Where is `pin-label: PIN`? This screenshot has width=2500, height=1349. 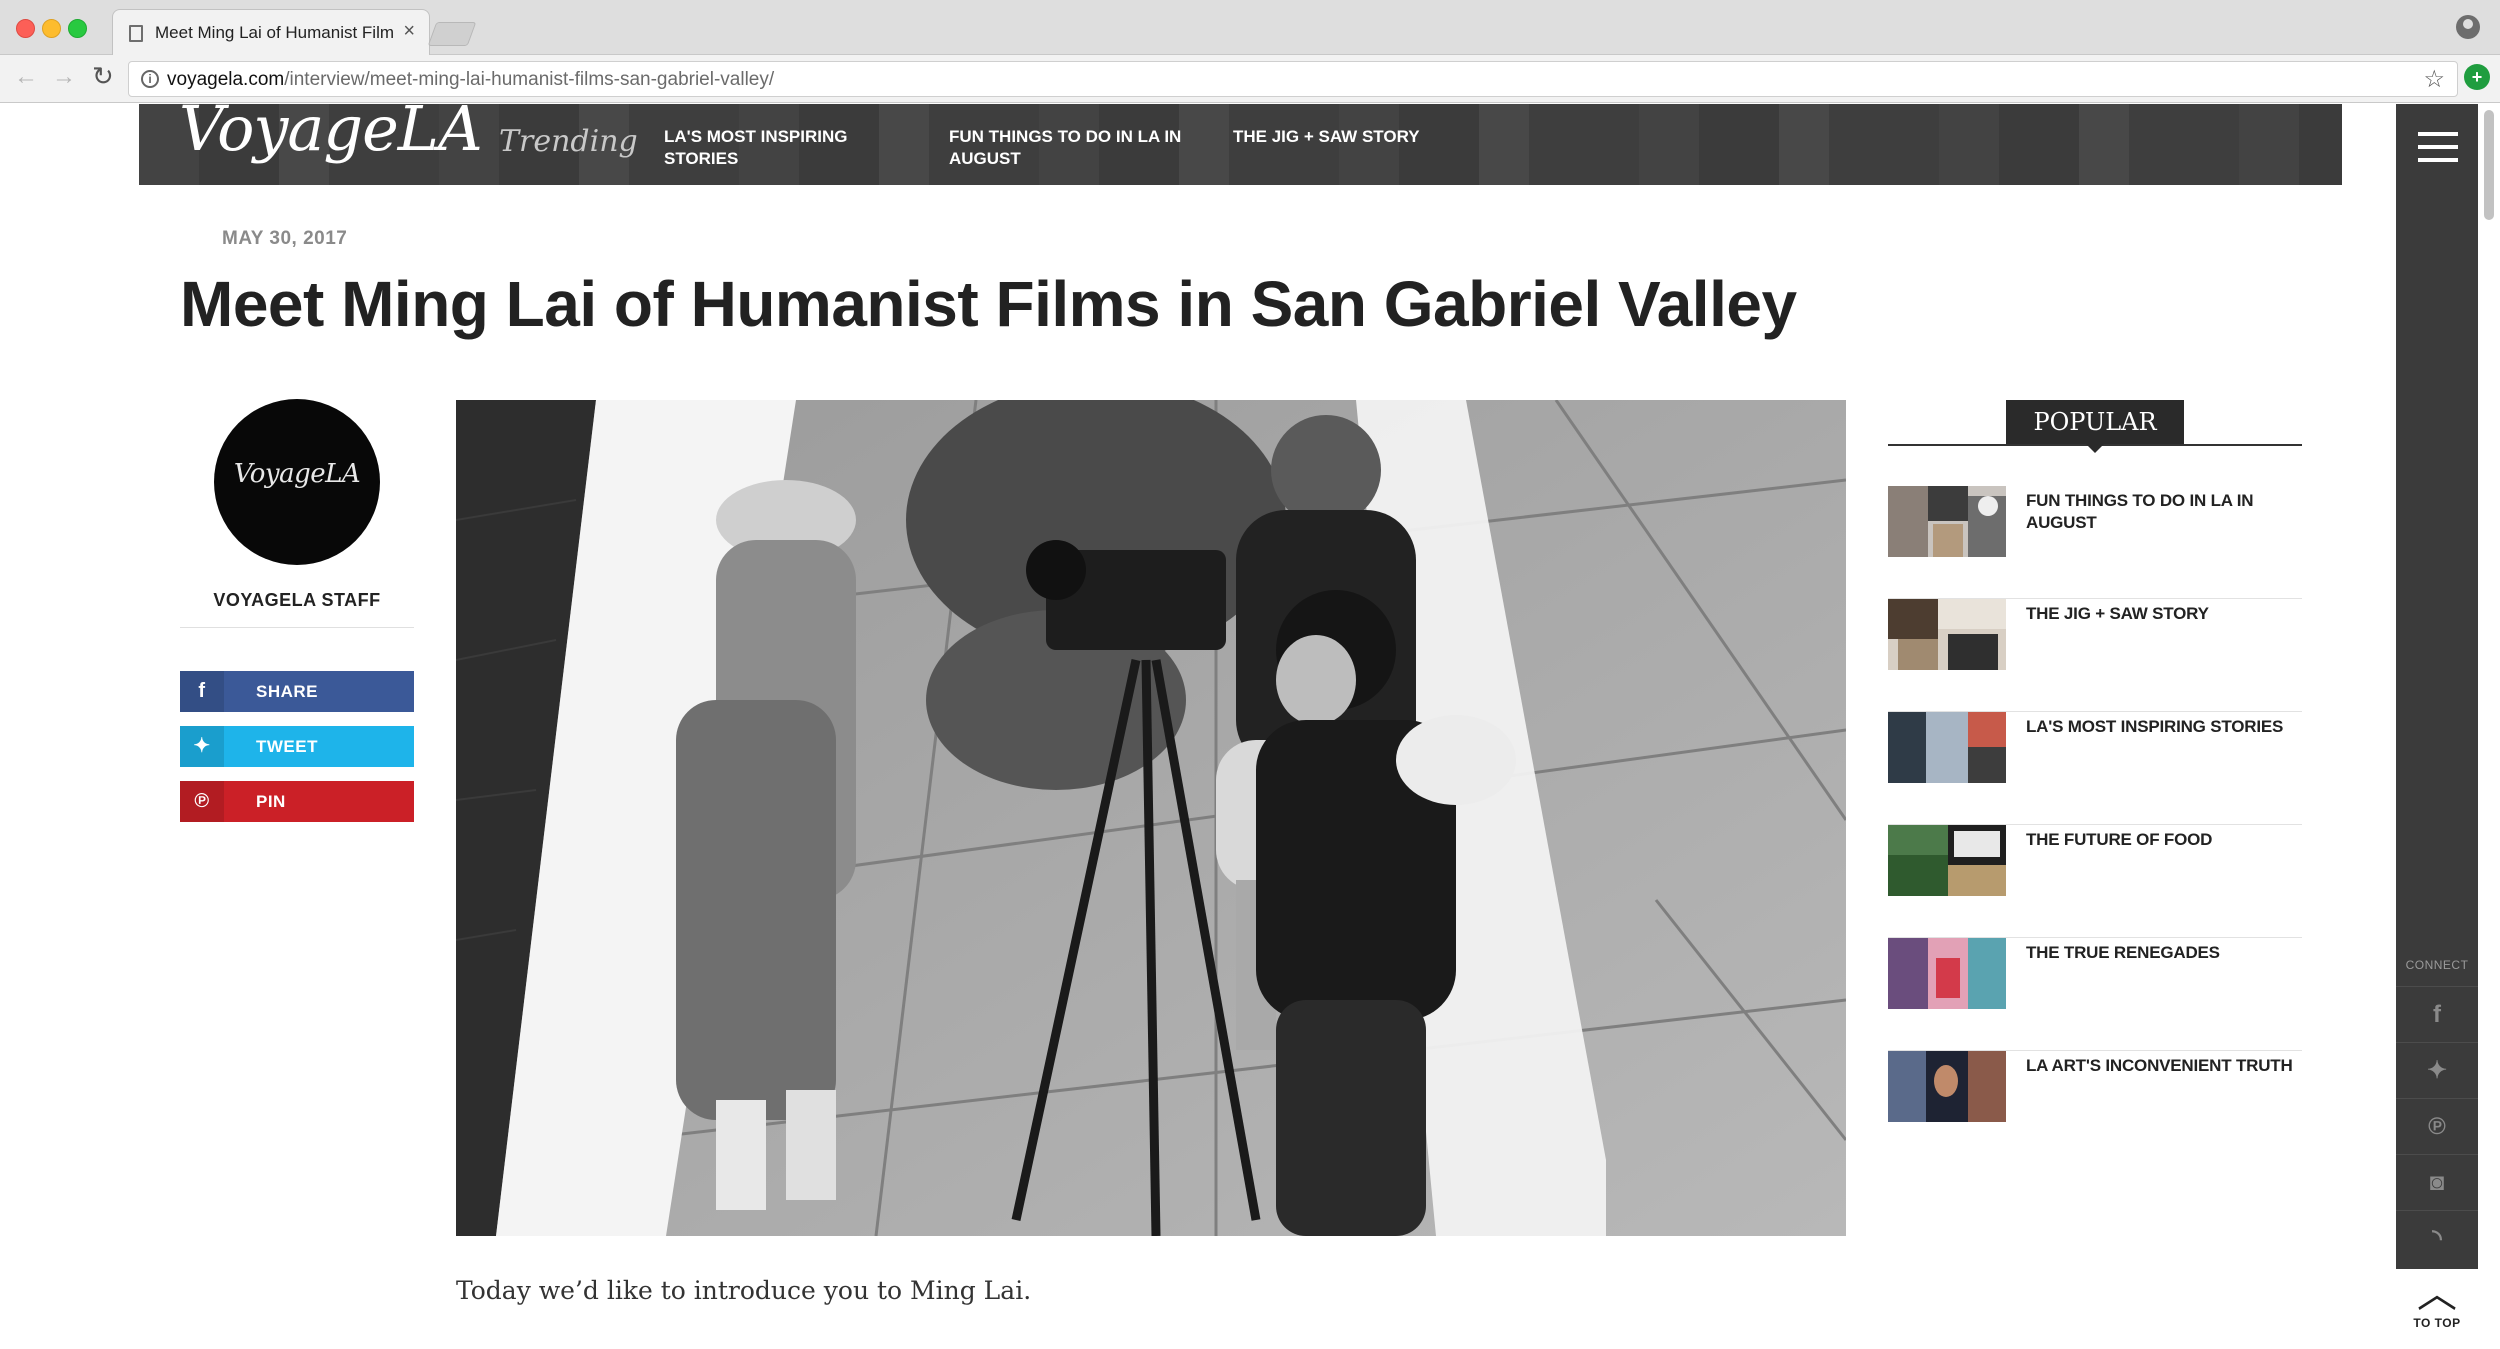 pin-label: PIN is located at coordinates (271, 801).